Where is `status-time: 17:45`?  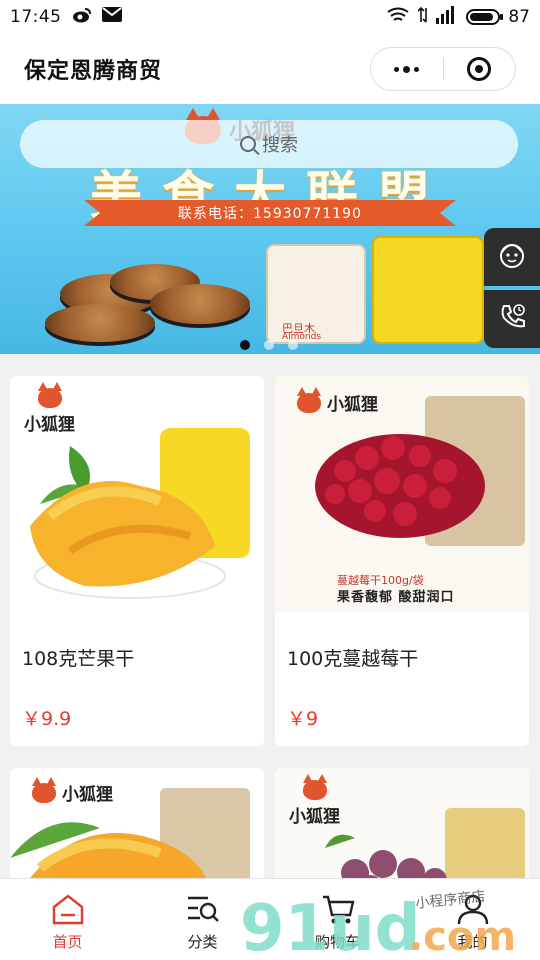 status-time: 17:45 is located at coordinates (36, 17).